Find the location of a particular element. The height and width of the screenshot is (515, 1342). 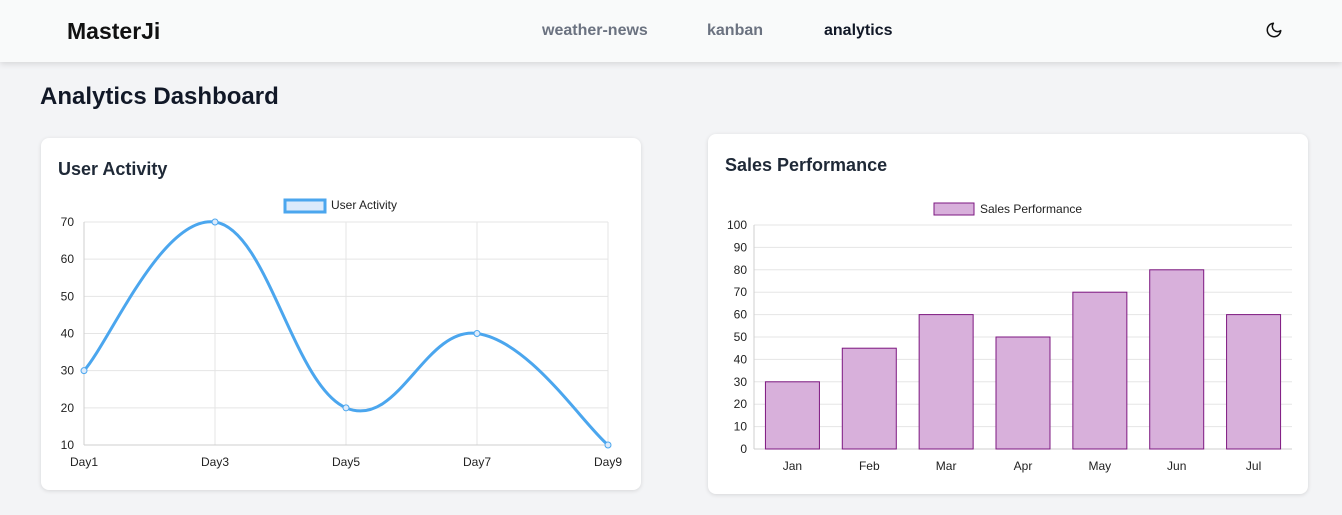

x-tick-label: Mar is located at coordinates (946, 466).